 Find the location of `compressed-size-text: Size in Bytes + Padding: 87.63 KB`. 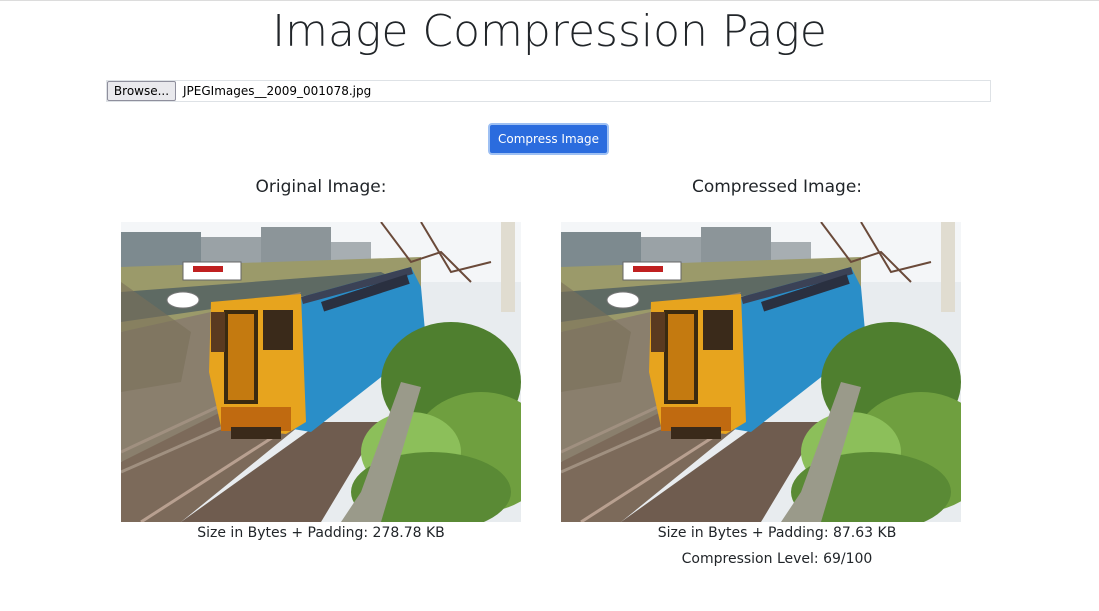

compressed-size-text: Size in Bytes + Padding: 87.63 KB is located at coordinates (777, 533).